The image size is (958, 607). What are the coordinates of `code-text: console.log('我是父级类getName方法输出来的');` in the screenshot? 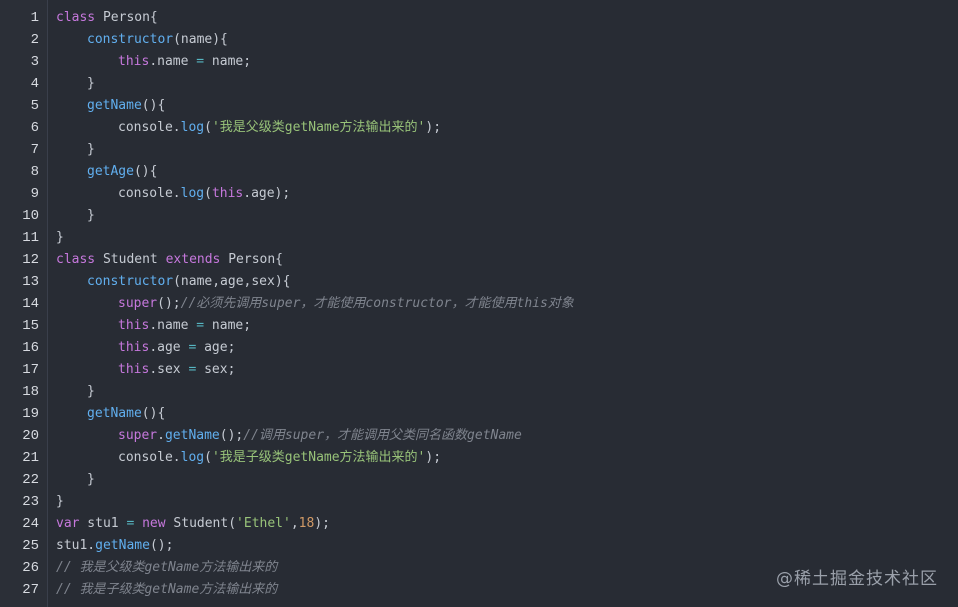 It's located at (248, 128).